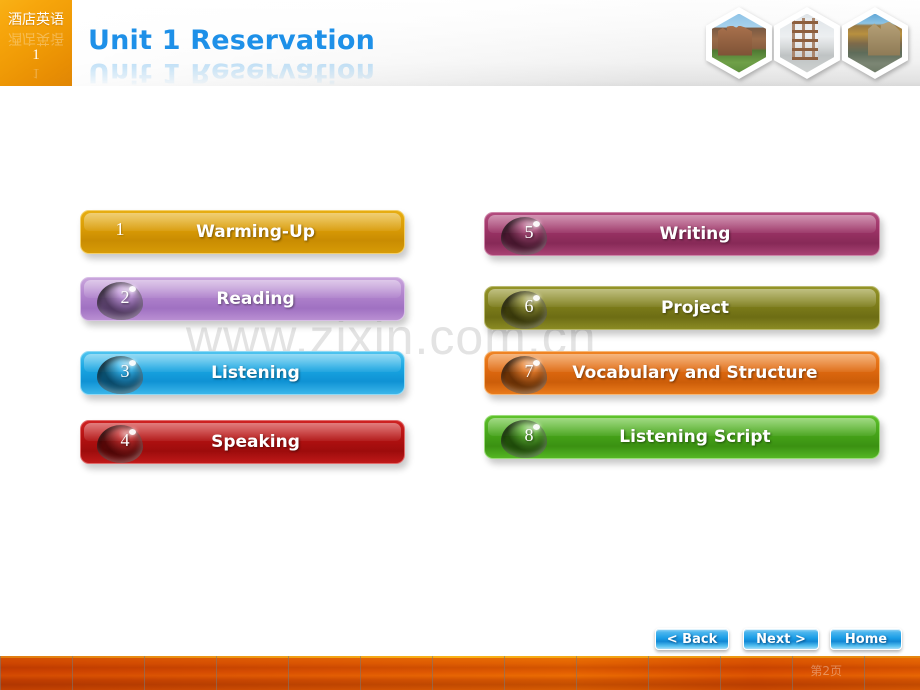 This screenshot has width=920, height=690. I want to click on back-button-label: < Back, so click(692, 639).